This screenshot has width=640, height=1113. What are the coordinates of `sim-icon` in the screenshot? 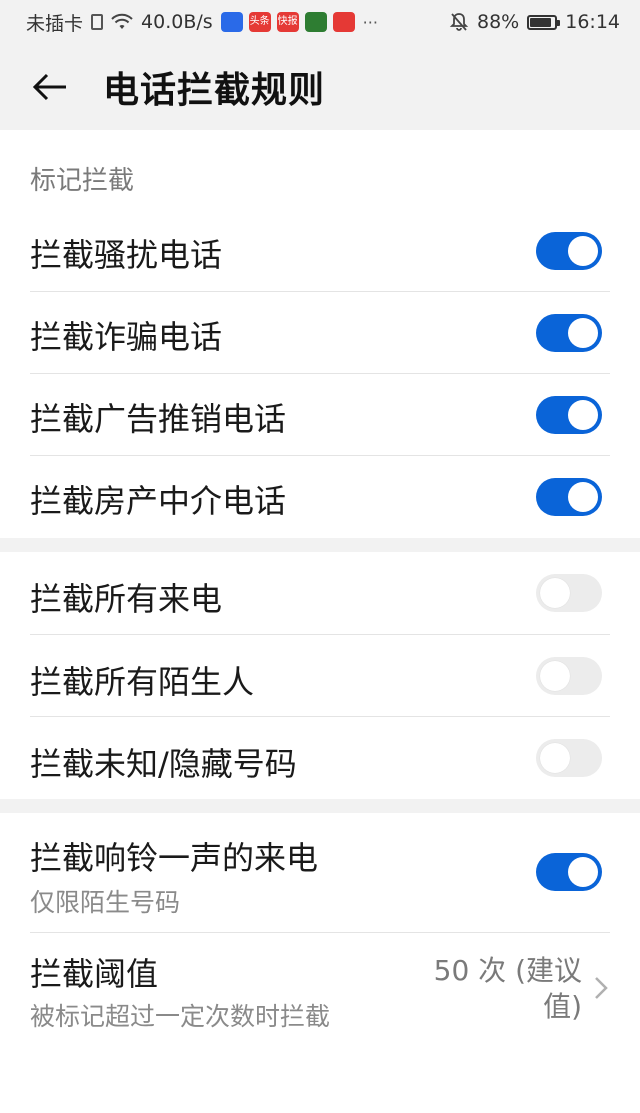 It's located at (97, 22).